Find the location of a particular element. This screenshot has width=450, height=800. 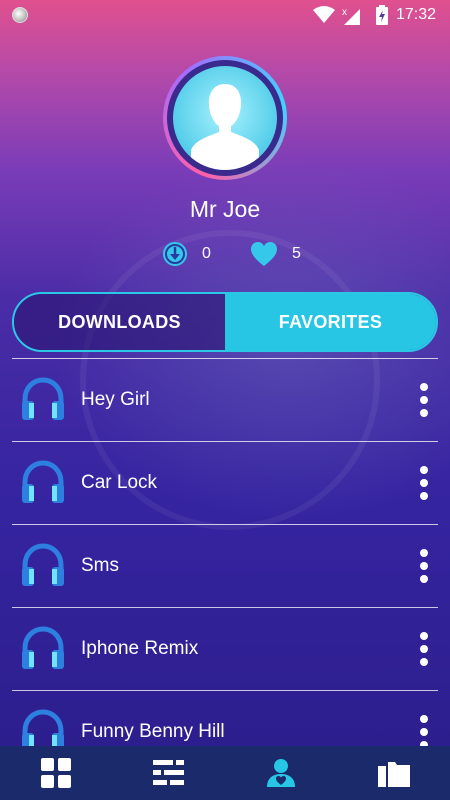

nav-files is located at coordinates (394, 773).